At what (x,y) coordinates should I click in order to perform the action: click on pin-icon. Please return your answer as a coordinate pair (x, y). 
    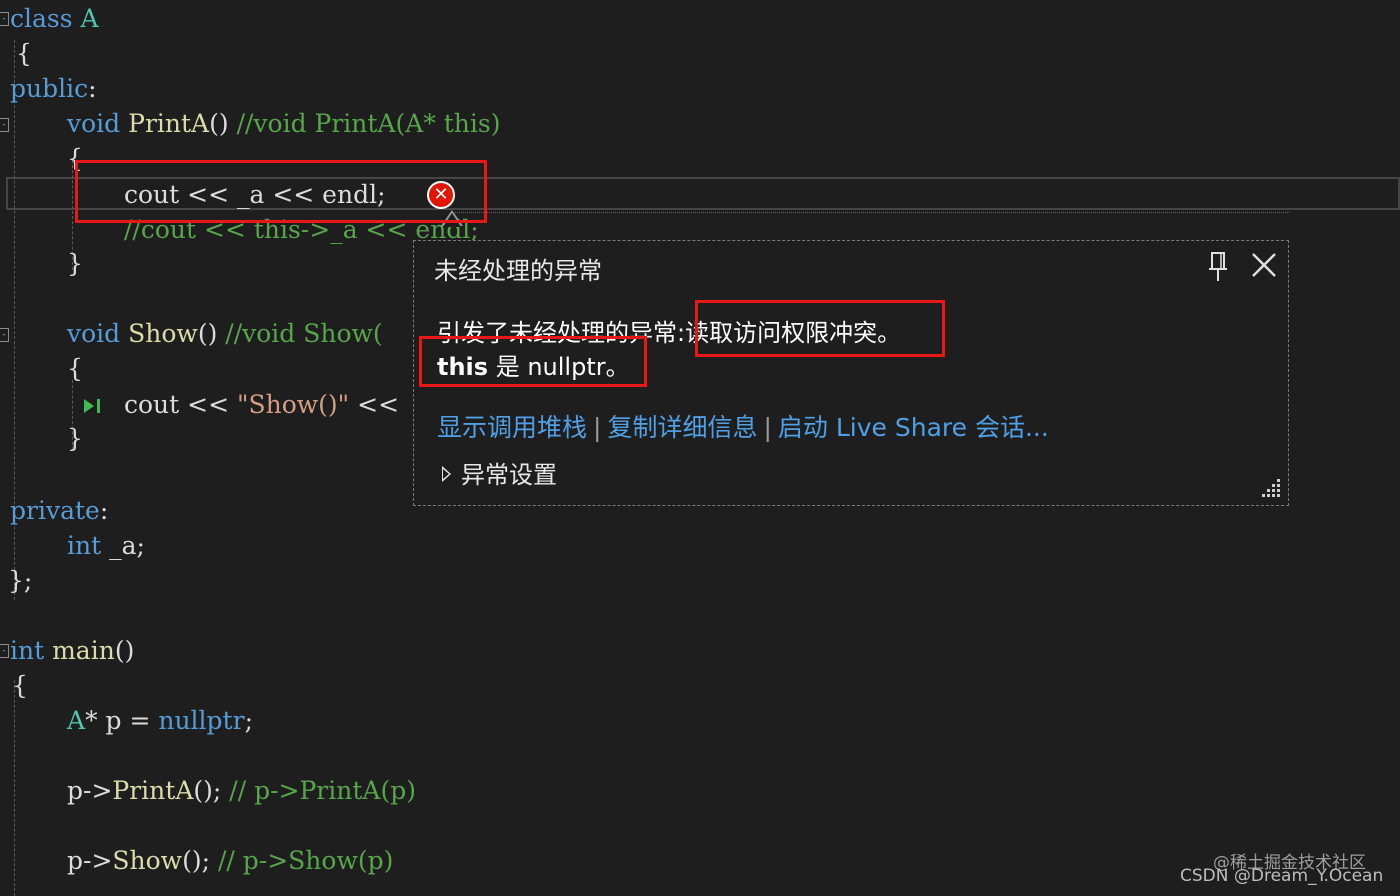
    Looking at the image, I should click on (1218, 267).